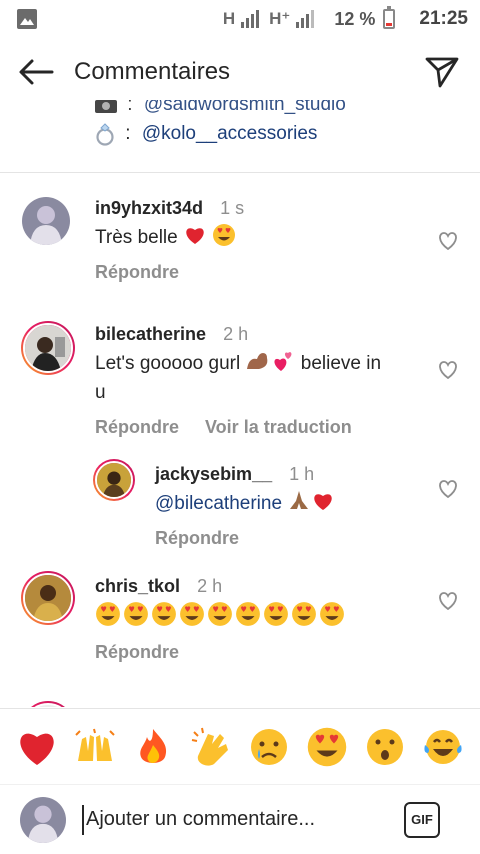 The width and height of the screenshot is (480, 854). What do you see at coordinates (149, 208) in the screenshot?
I see `comment-username: in9yhzxit34d` at bounding box center [149, 208].